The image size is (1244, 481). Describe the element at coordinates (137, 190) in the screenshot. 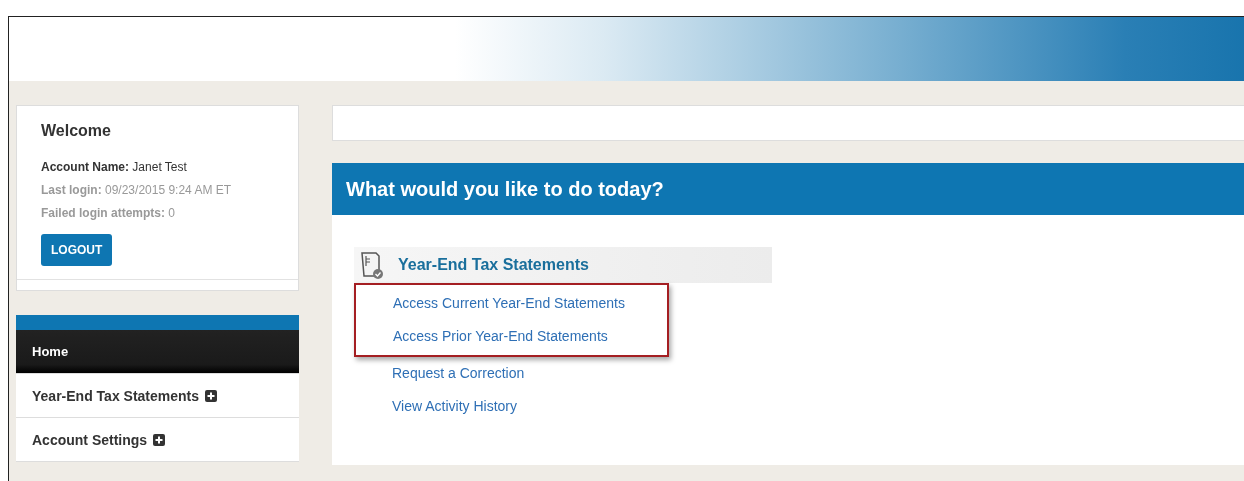

I see `last-login: Last login: 09/23/2015 9:24 AM ET` at that location.